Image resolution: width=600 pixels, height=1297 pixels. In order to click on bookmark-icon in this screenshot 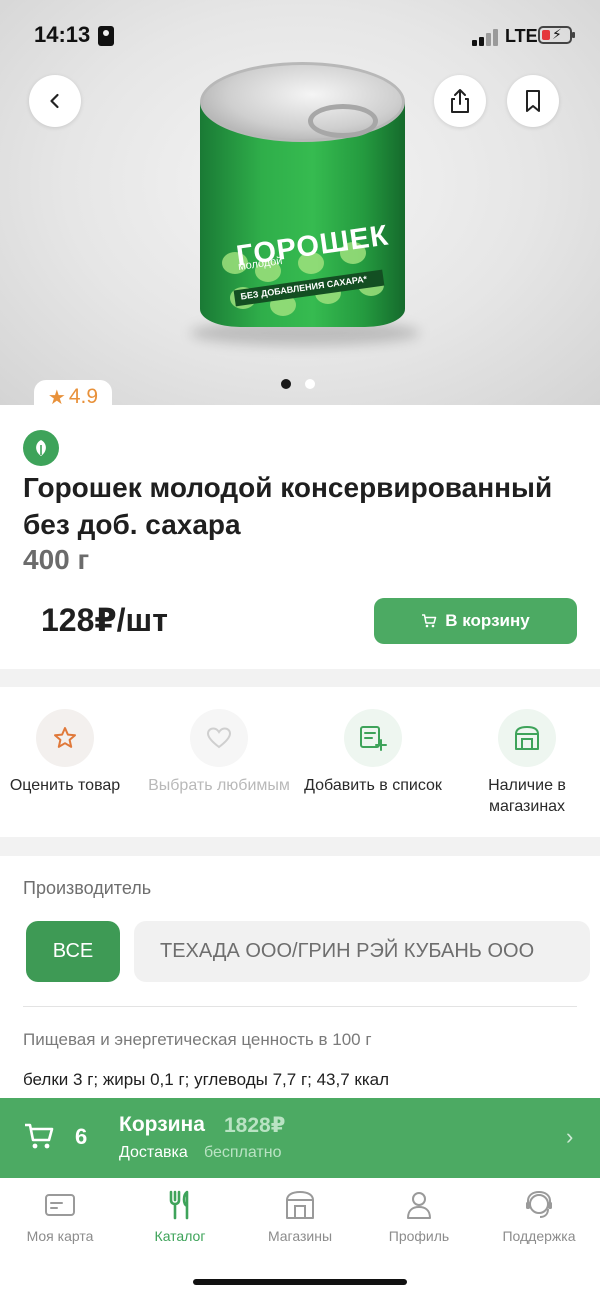, I will do `click(533, 101)`.